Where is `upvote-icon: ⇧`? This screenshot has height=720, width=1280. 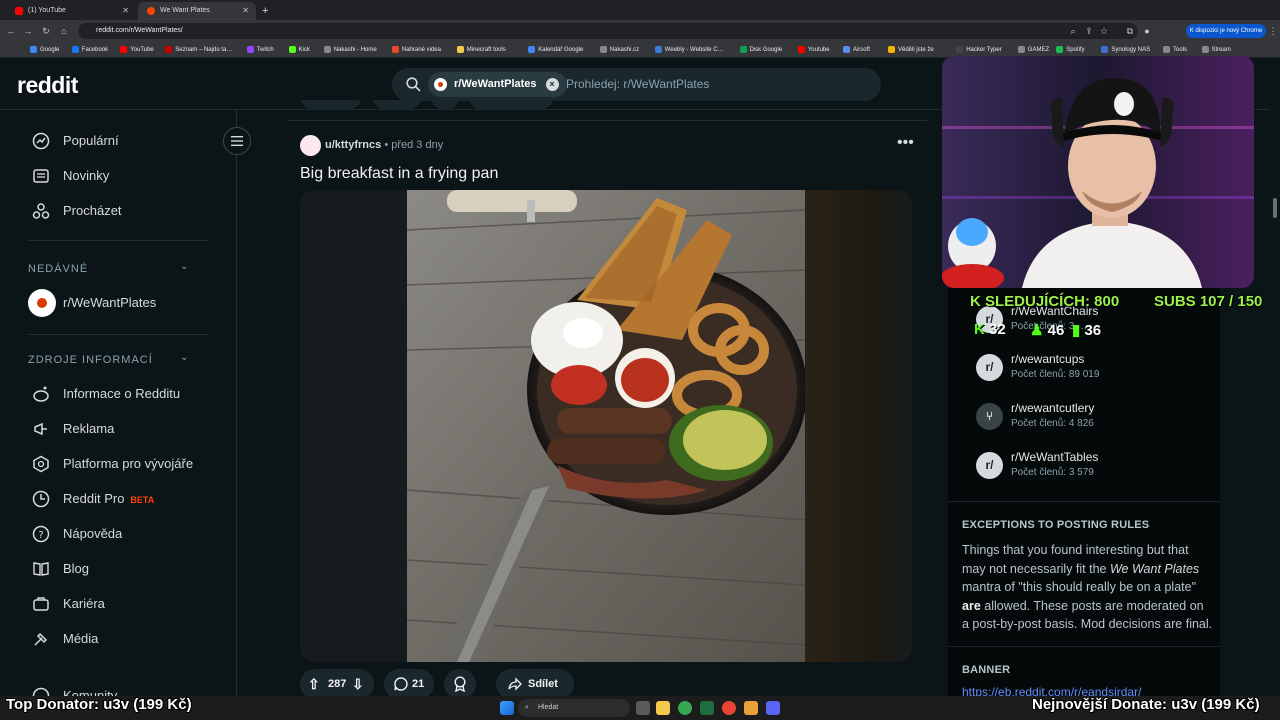
upvote-icon: ⇧ is located at coordinates (314, 684).